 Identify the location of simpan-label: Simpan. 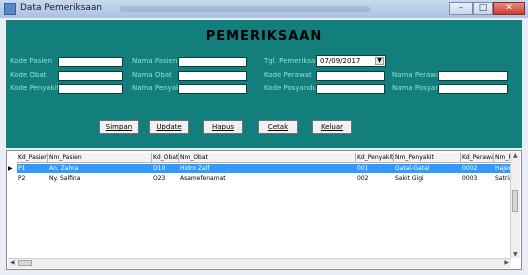
(119, 127).